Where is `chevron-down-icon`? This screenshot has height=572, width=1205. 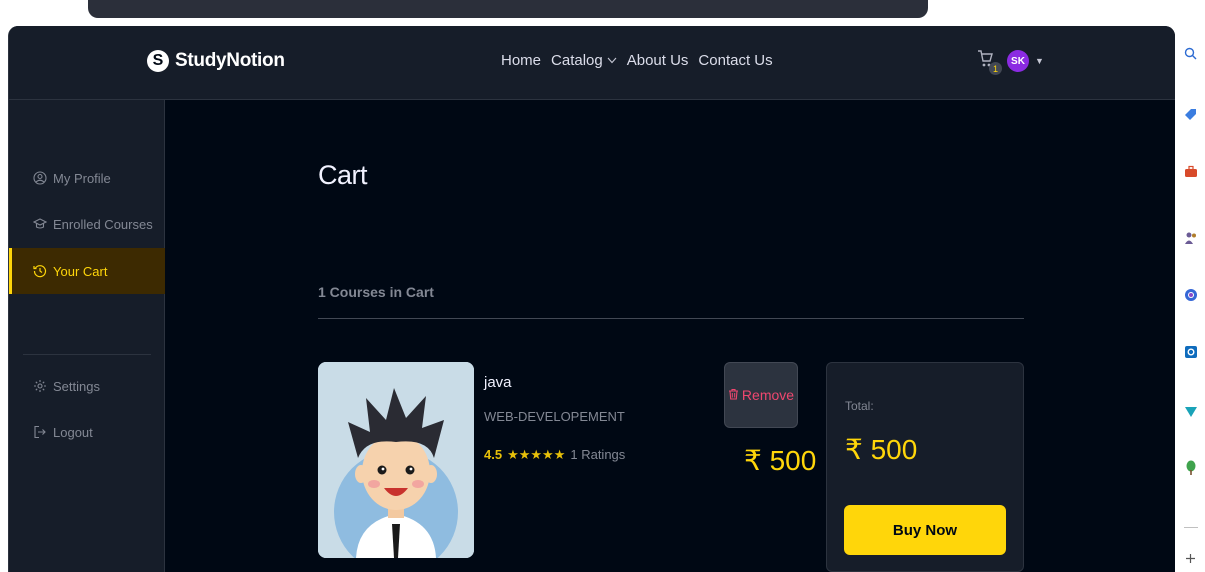
chevron-down-icon is located at coordinates (612, 61).